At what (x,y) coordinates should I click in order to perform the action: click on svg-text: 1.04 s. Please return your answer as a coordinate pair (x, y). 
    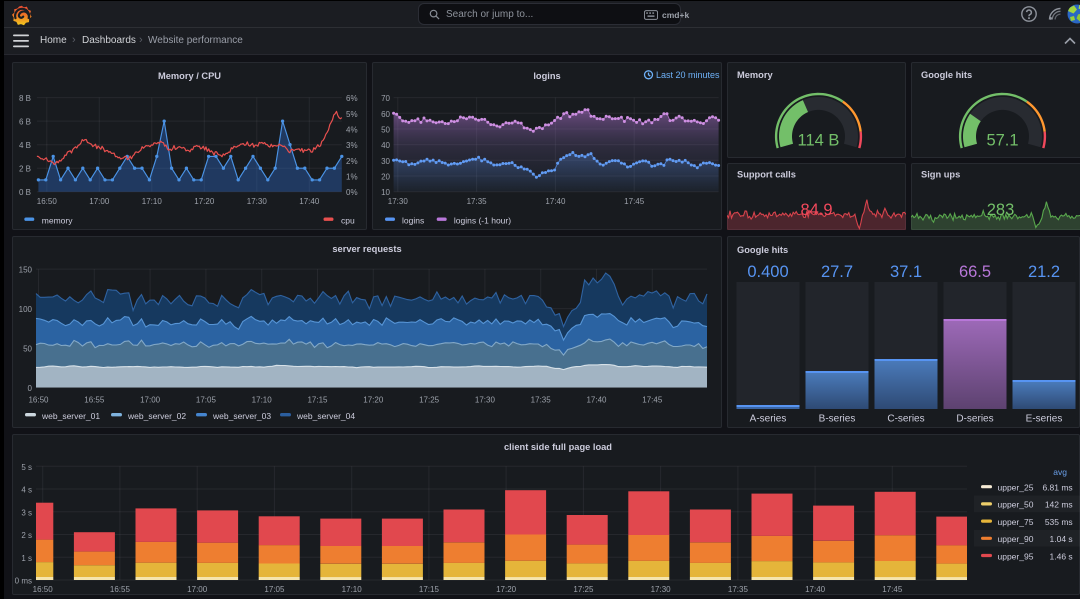
    Looking at the image, I should click on (1061, 539).